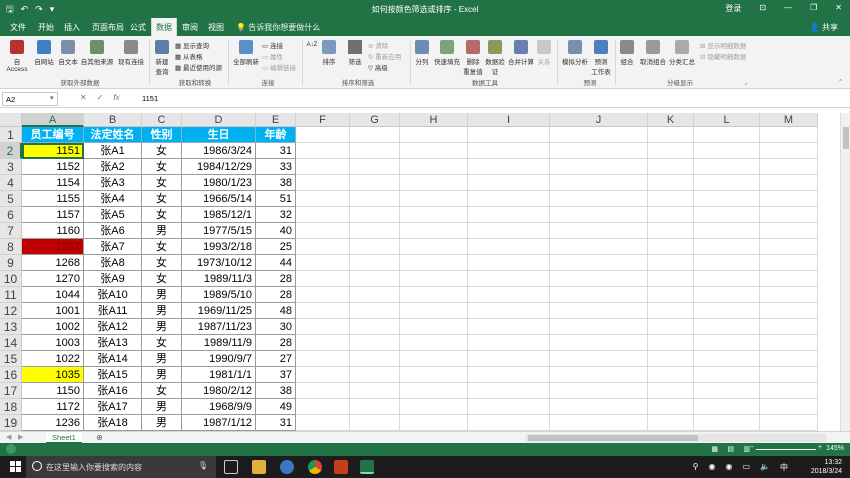 The image size is (850, 478). I want to click on cell-h1, so click(434, 135).